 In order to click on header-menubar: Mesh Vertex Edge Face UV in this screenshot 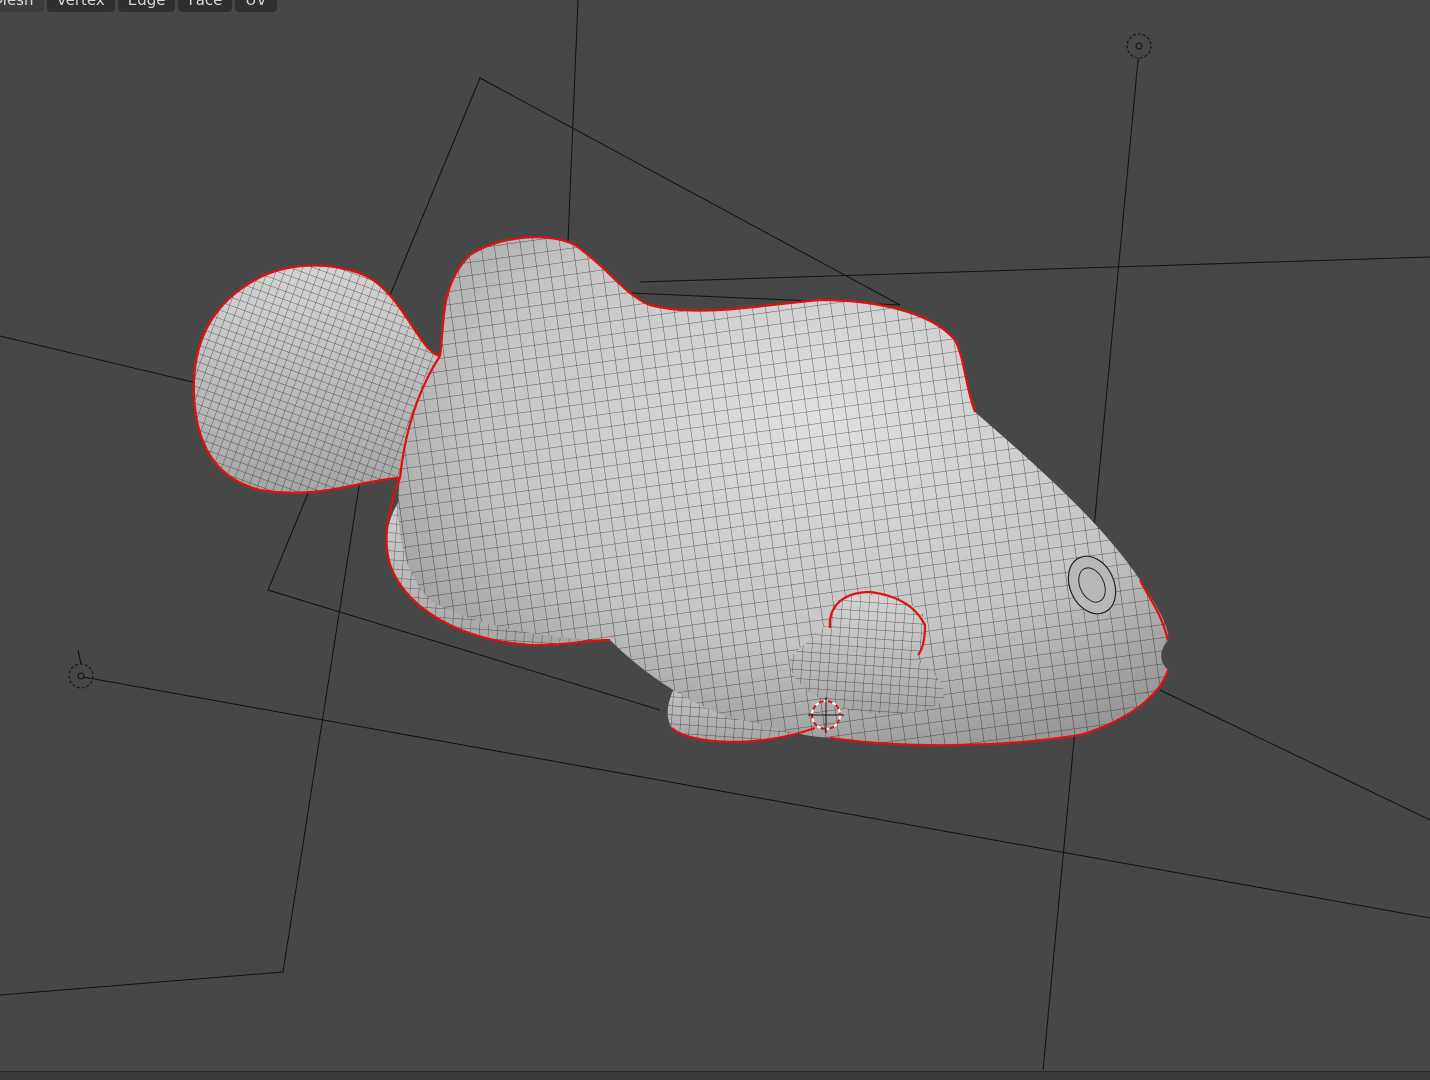, I will do `click(138, 6)`.